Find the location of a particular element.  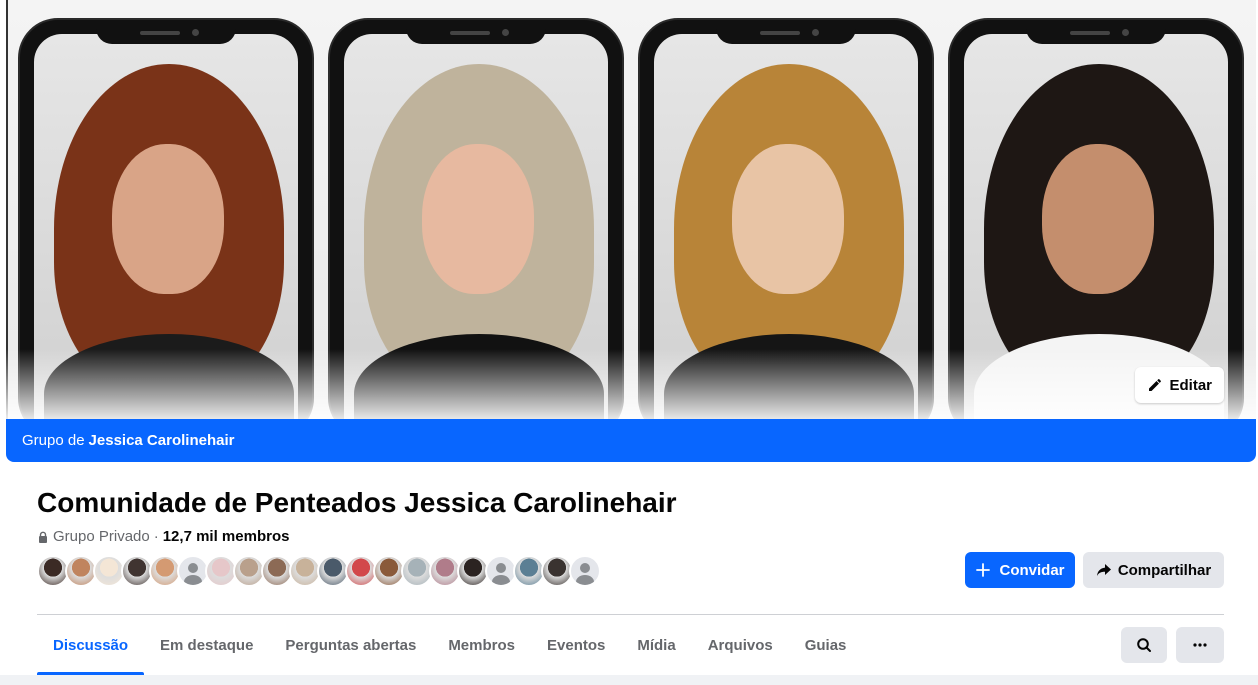

feed-background is located at coordinates (629, 680).